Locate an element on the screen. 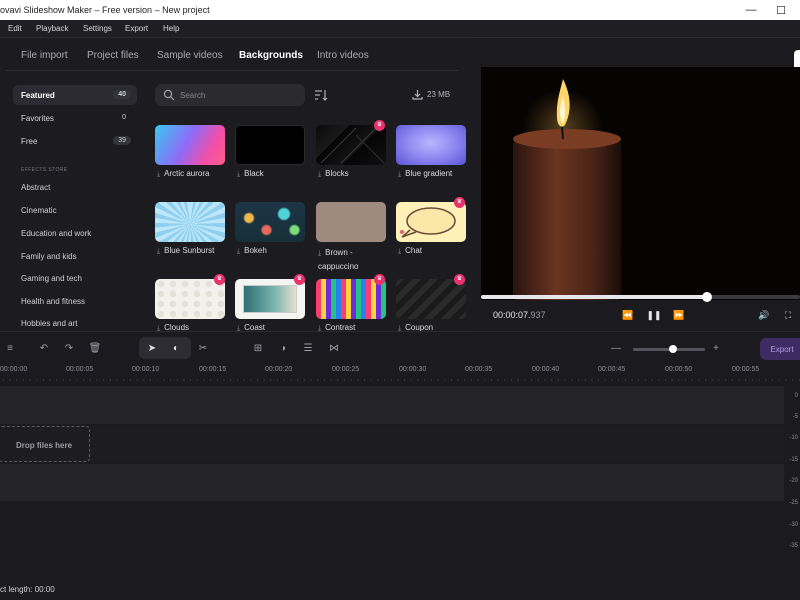  candle-frame is located at coordinates (567, 189).